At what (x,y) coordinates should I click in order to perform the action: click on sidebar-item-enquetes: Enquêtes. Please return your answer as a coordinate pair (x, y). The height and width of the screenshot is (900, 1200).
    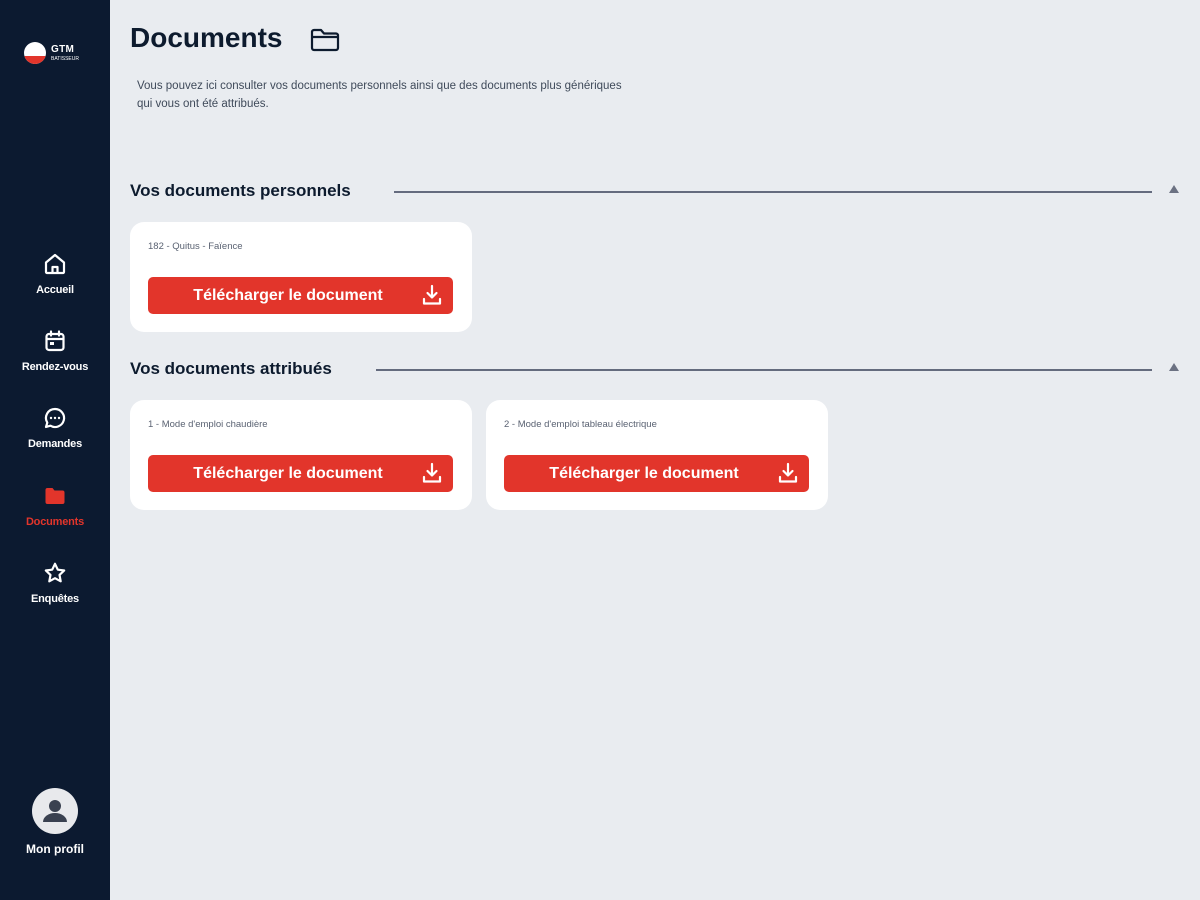
    Looking at the image, I should click on (55, 591).